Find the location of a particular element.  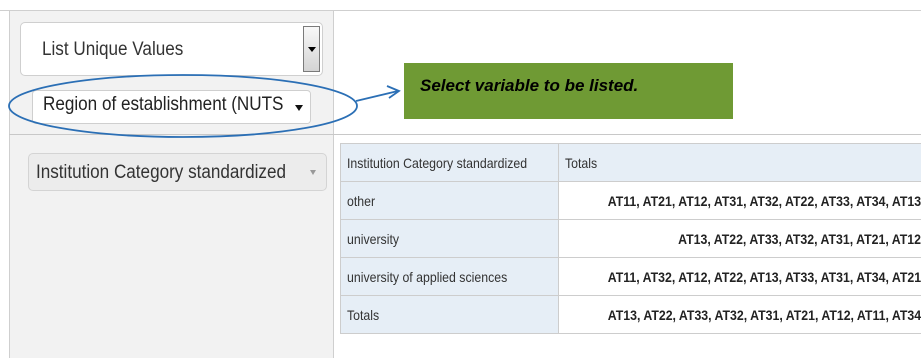

header-totals: Totals is located at coordinates (739, 162).